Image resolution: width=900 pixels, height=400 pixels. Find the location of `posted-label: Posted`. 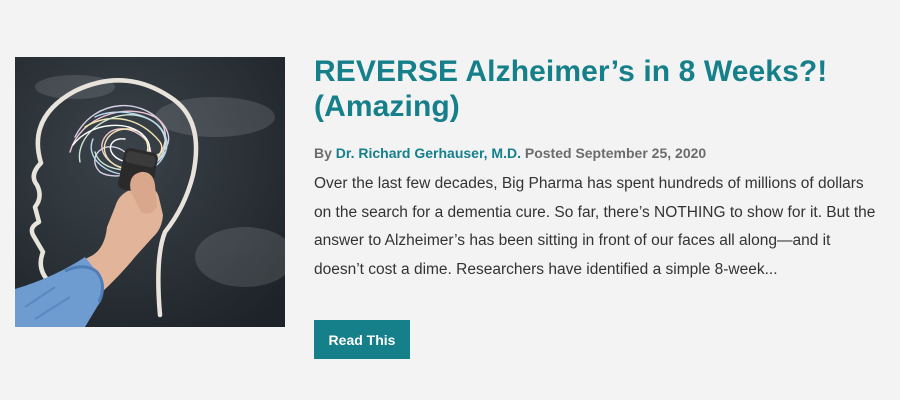

posted-label: Posted is located at coordinates (548, 153).